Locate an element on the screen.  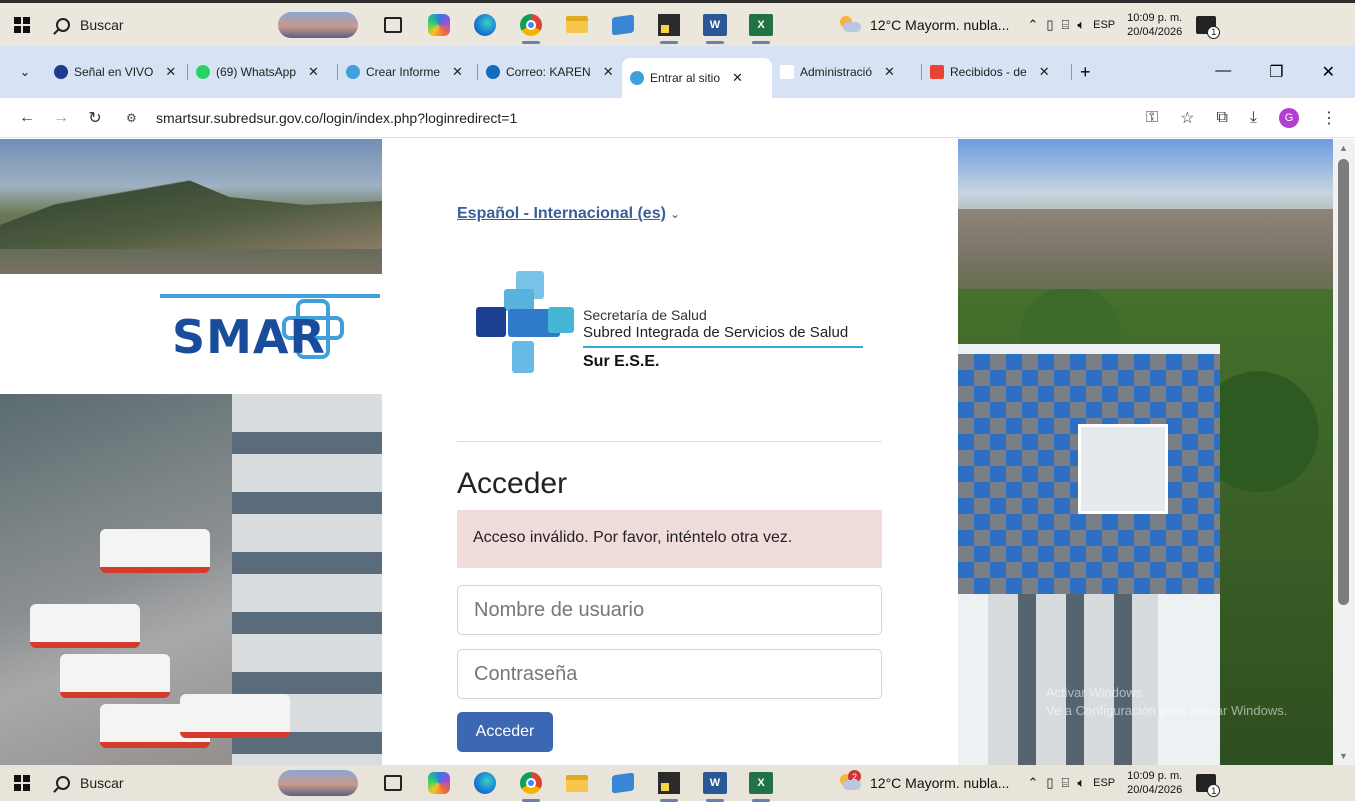
tab-search-icon: ⌄ is located at coordinates (25, 72).